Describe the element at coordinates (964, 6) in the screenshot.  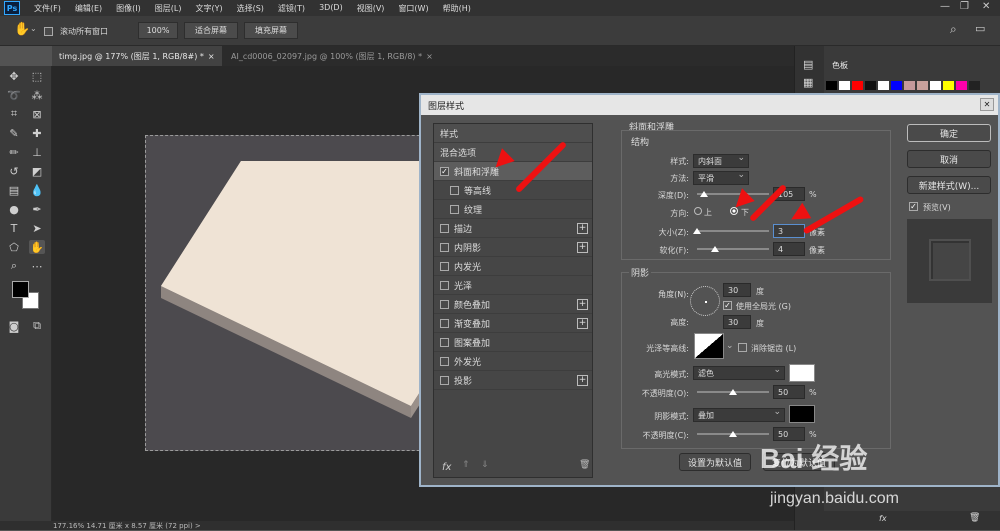
I see `restore-icon: ❐` at that location.